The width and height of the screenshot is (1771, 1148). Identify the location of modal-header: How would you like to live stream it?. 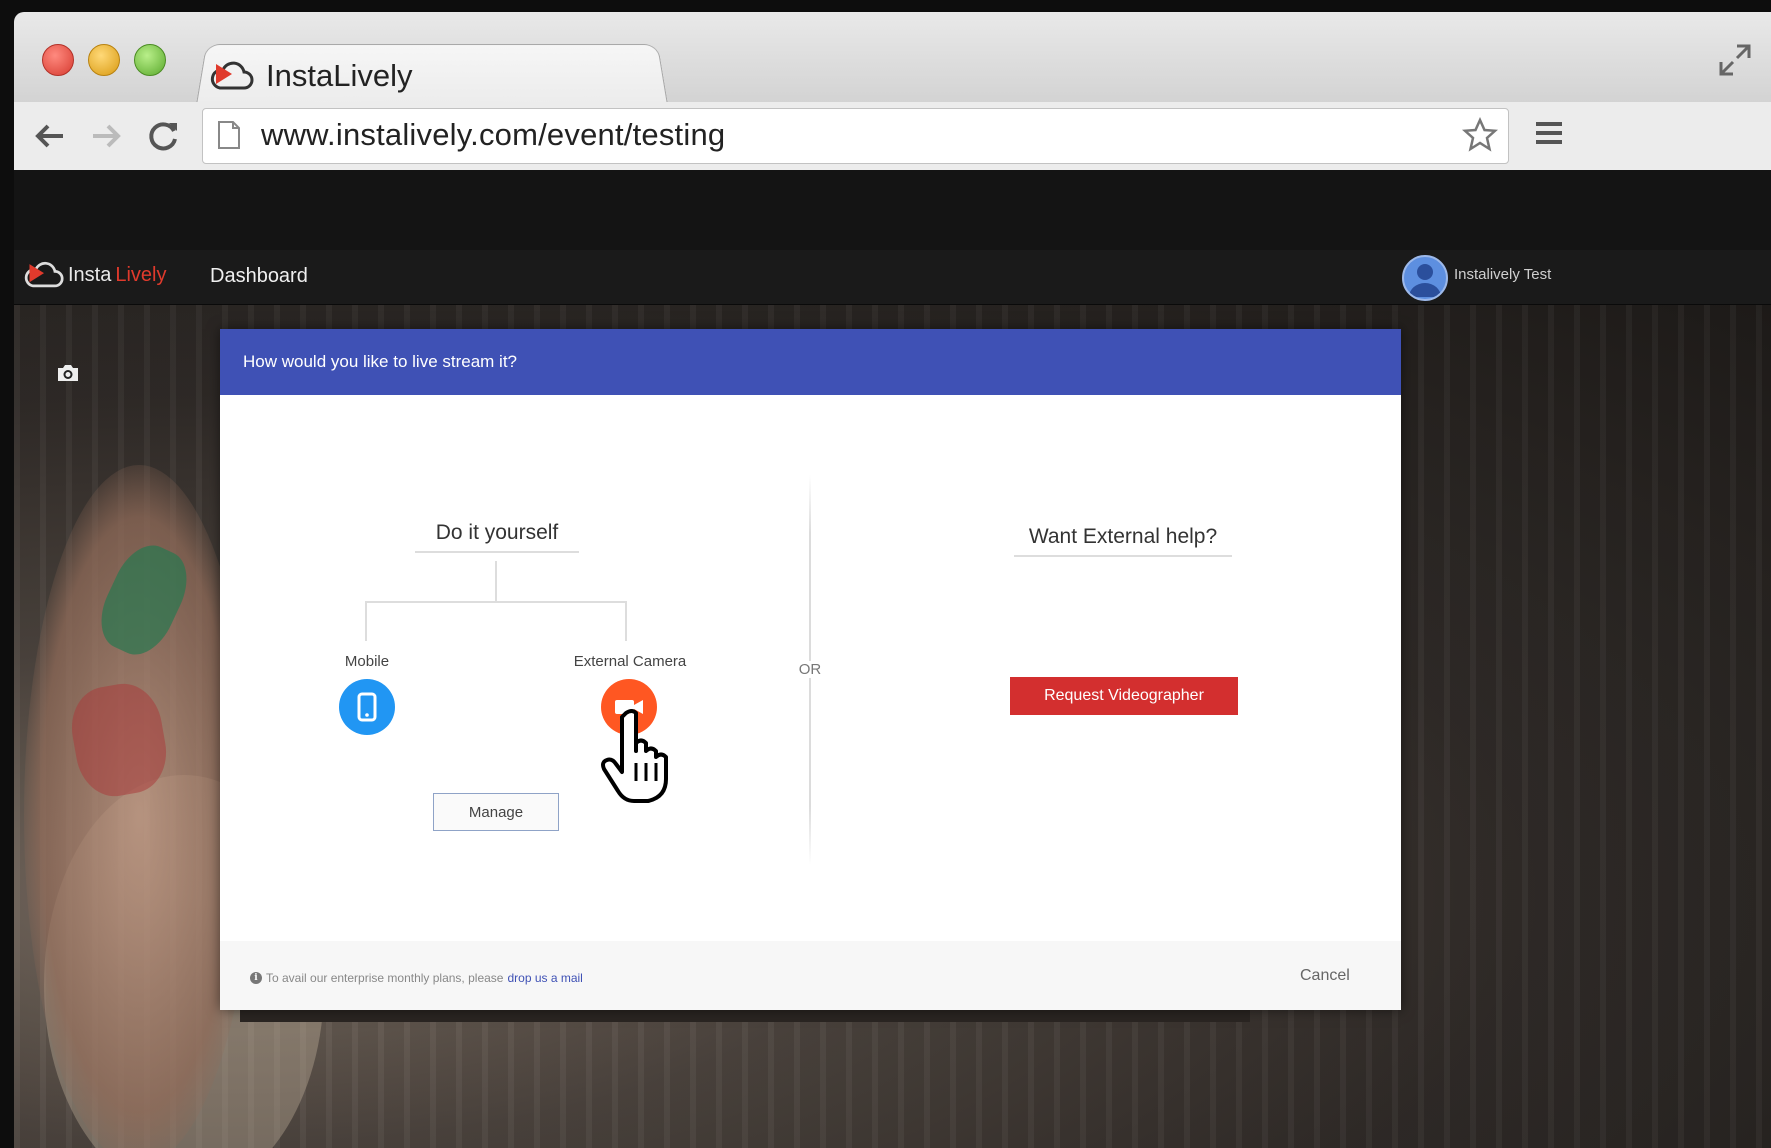
(810, 362).